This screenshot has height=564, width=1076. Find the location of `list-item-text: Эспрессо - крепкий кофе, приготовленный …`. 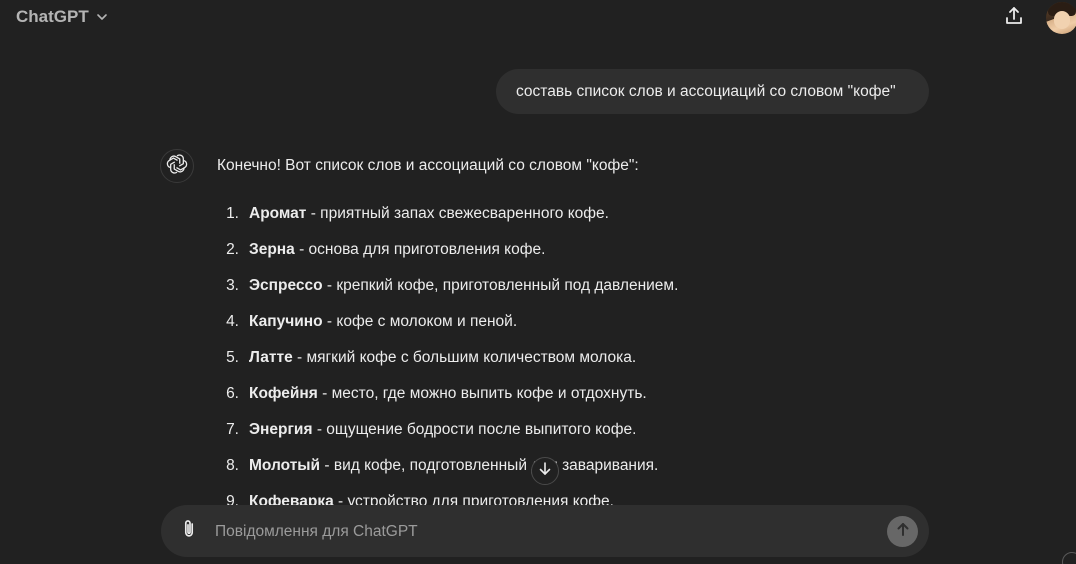

list-item-text: Эспрессо - крепкий кофе, приготовленный … is located at coordinates (463, 286).